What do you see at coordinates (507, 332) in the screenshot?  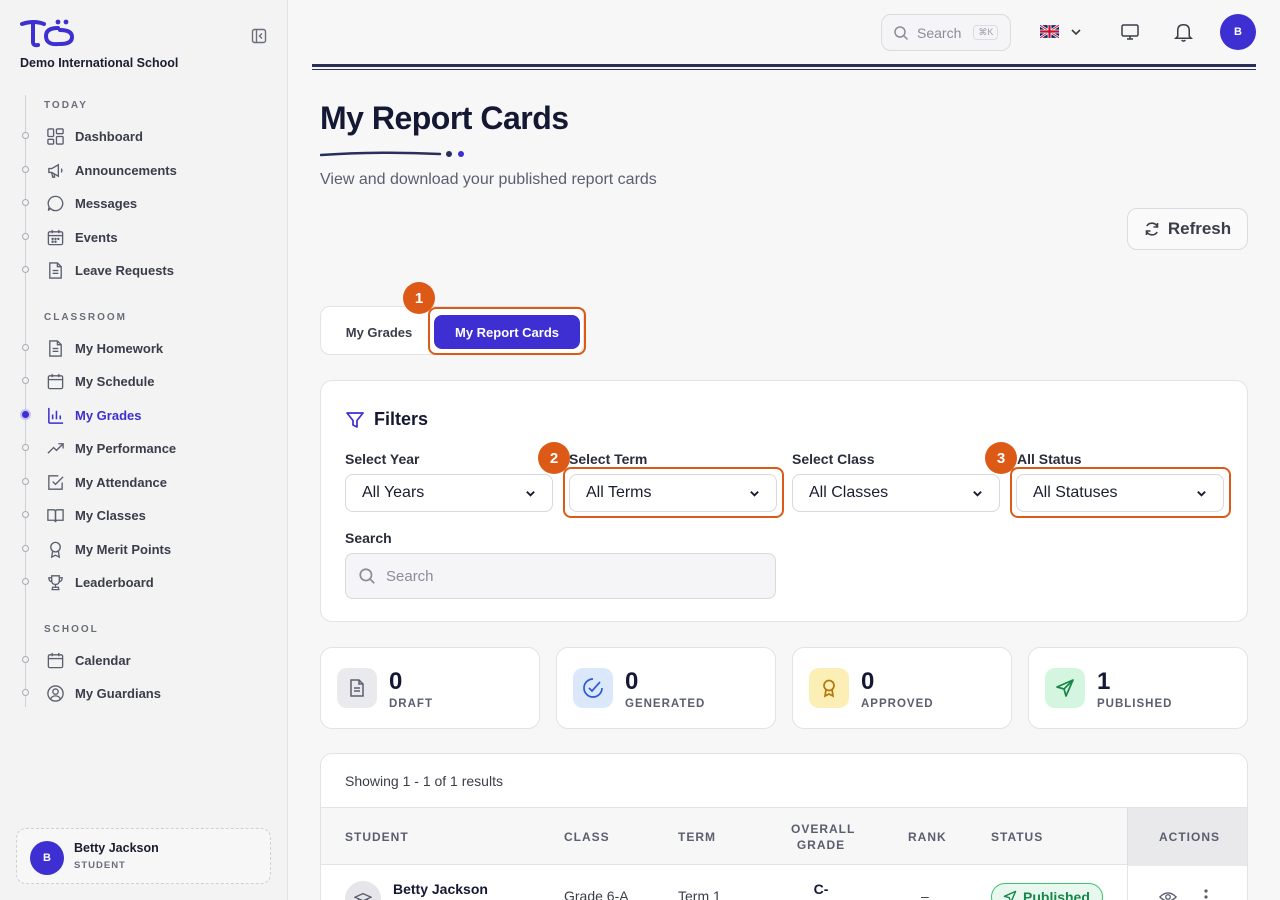 I see `tab-my-report-cards: My Report Cards` at bounding box center [507, 332].